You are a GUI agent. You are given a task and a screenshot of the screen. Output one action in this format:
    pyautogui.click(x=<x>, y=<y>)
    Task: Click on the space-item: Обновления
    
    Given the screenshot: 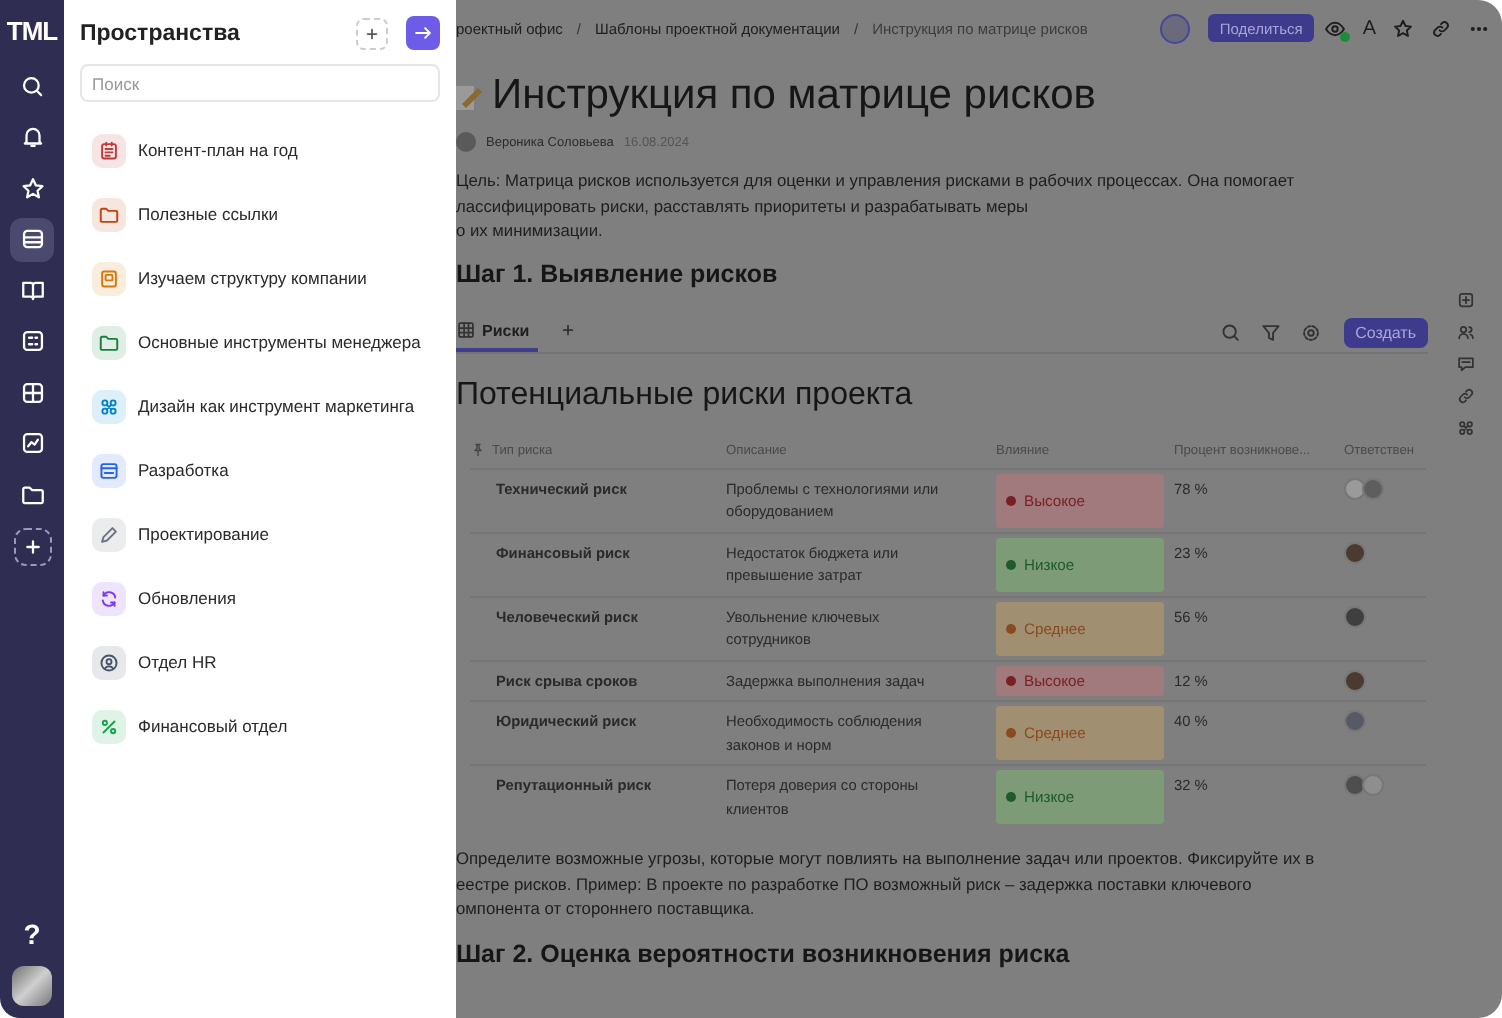 What is the action you would take?
    pyautogui.click(x=187, y=598)
    